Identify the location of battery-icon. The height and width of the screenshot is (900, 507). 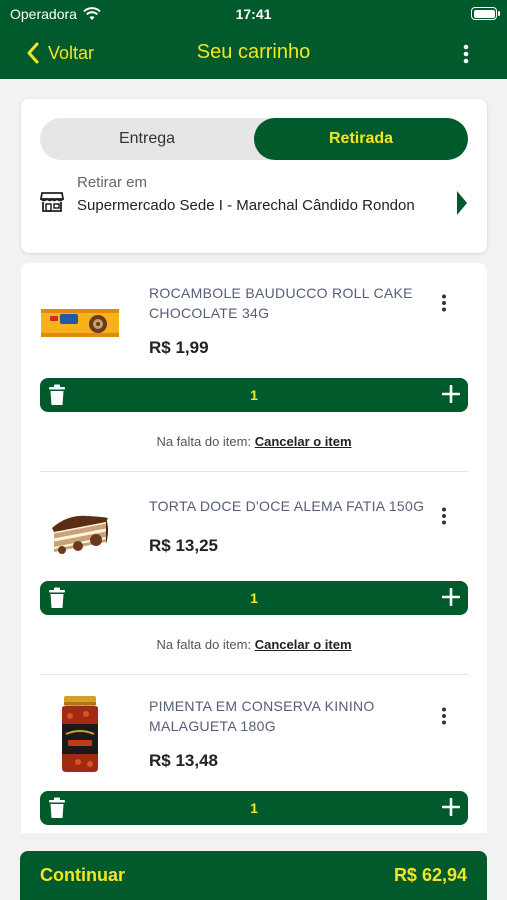
(485, 13).